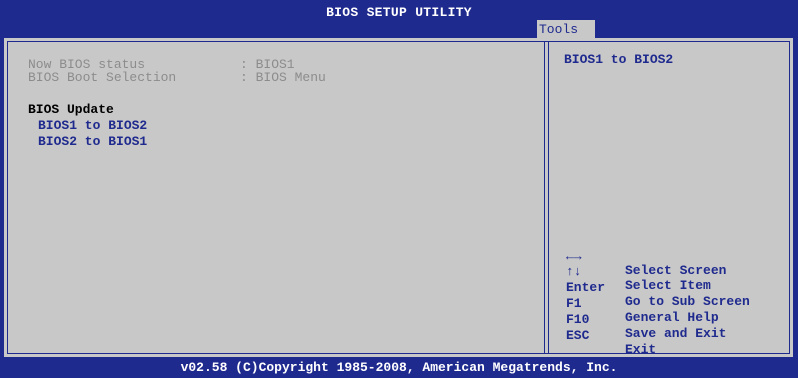 This screenshot has width=798, height=378. Describe the element at coordinates (566, 29) in the screenshot. I see `tab-tools: Tools` at that location.